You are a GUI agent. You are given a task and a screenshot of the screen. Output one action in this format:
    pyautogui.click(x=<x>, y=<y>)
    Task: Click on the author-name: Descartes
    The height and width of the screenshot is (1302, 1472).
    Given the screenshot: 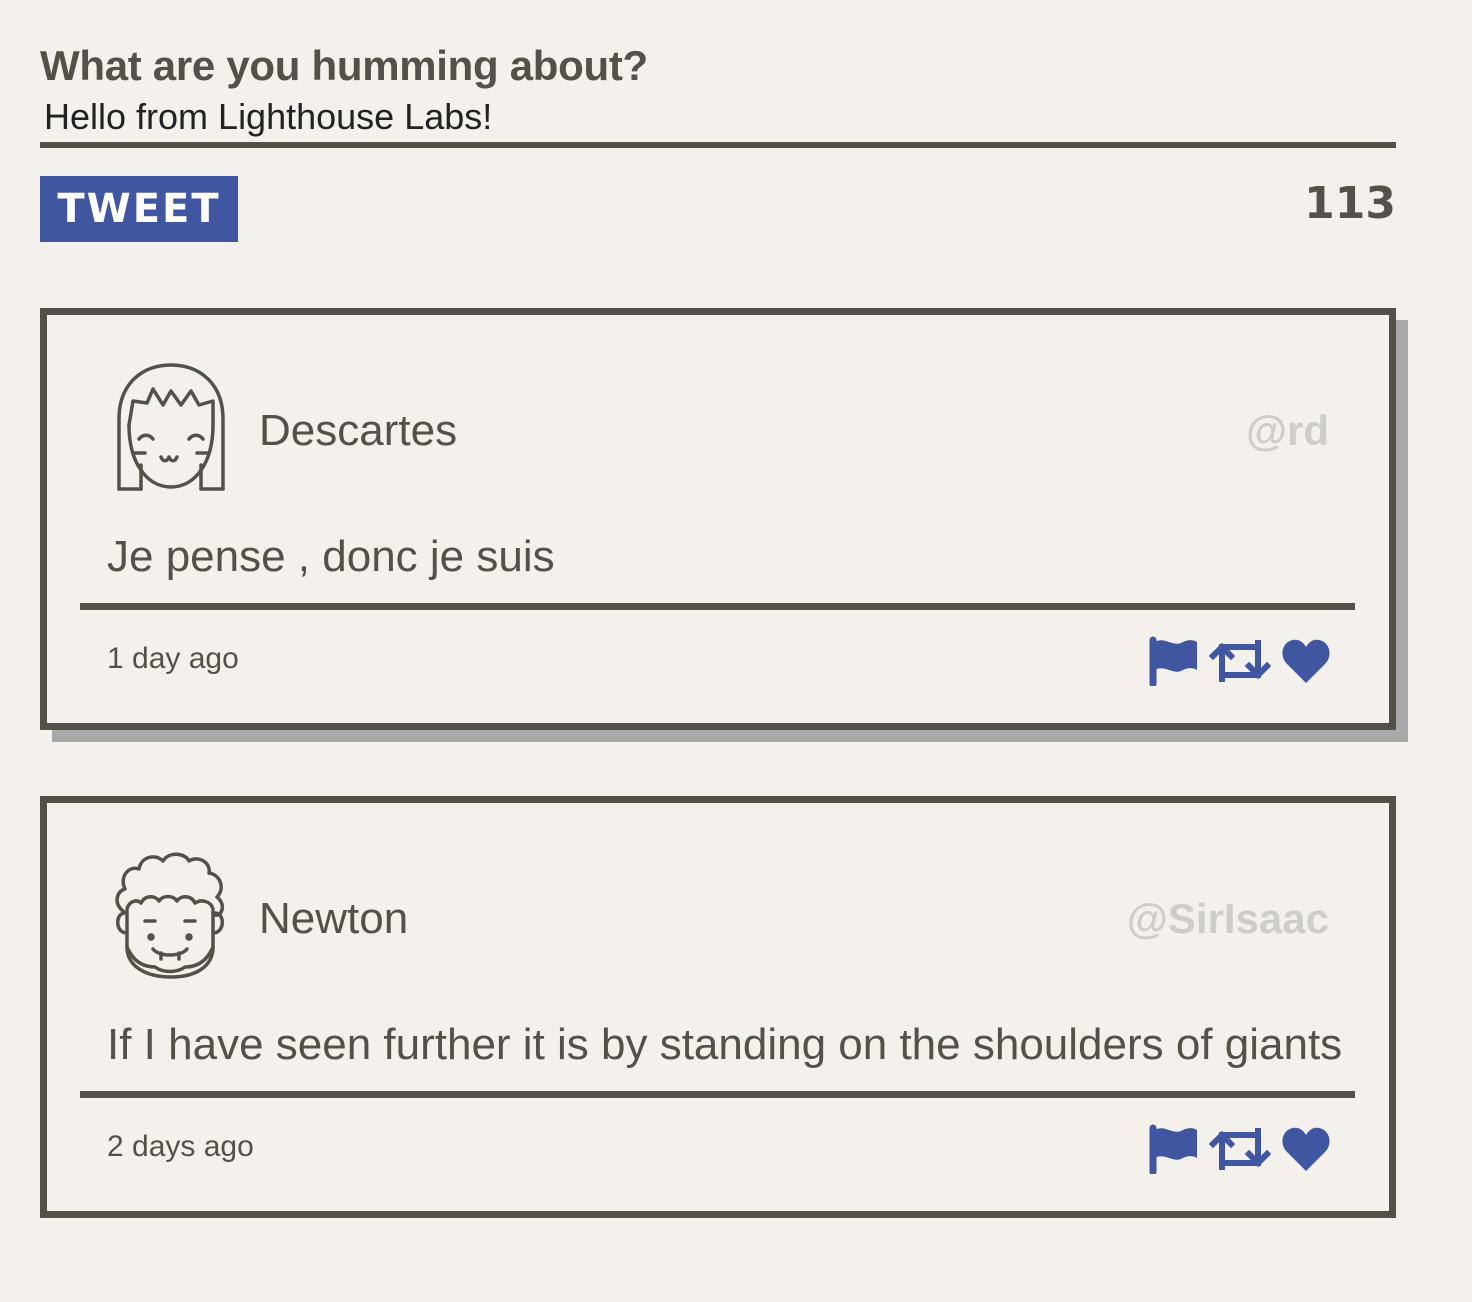 What is the action you would take?
    pyautogui.click(x=358, y=430)
    